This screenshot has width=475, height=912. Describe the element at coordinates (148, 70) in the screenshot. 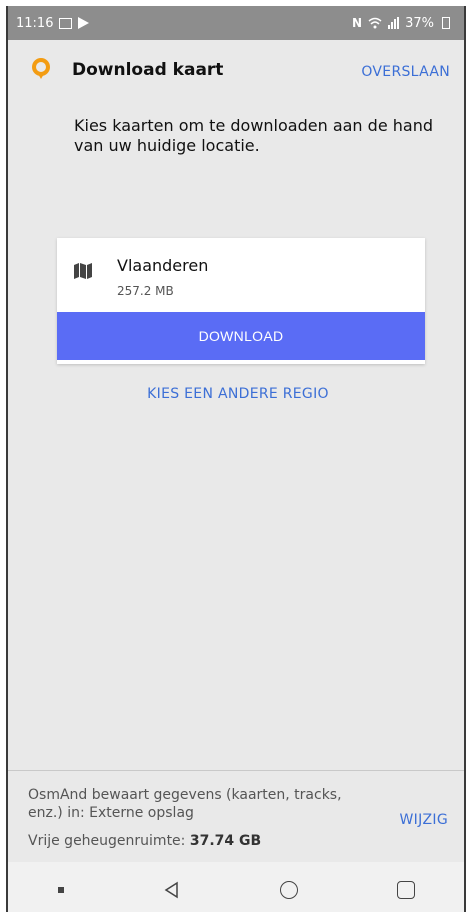

I see `page-title: Download kaart` at that location.